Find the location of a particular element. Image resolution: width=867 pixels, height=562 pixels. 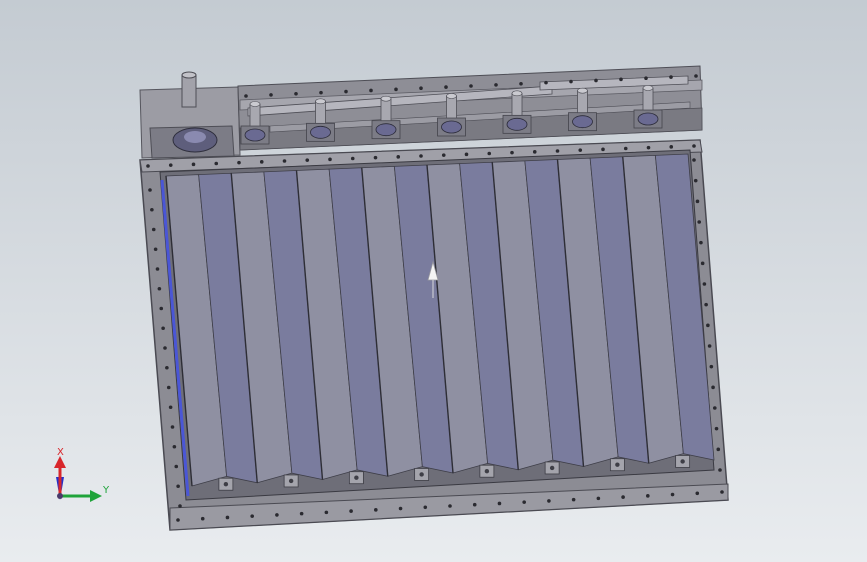

x-axis-label: X is located at coordinates (60, 452).